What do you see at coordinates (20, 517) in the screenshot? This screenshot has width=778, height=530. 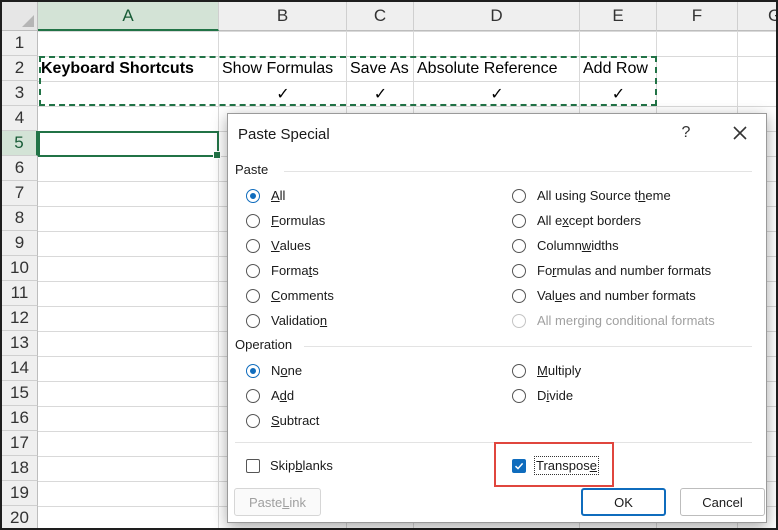 I see `row-header: 20` at bounding box center [20, 517].